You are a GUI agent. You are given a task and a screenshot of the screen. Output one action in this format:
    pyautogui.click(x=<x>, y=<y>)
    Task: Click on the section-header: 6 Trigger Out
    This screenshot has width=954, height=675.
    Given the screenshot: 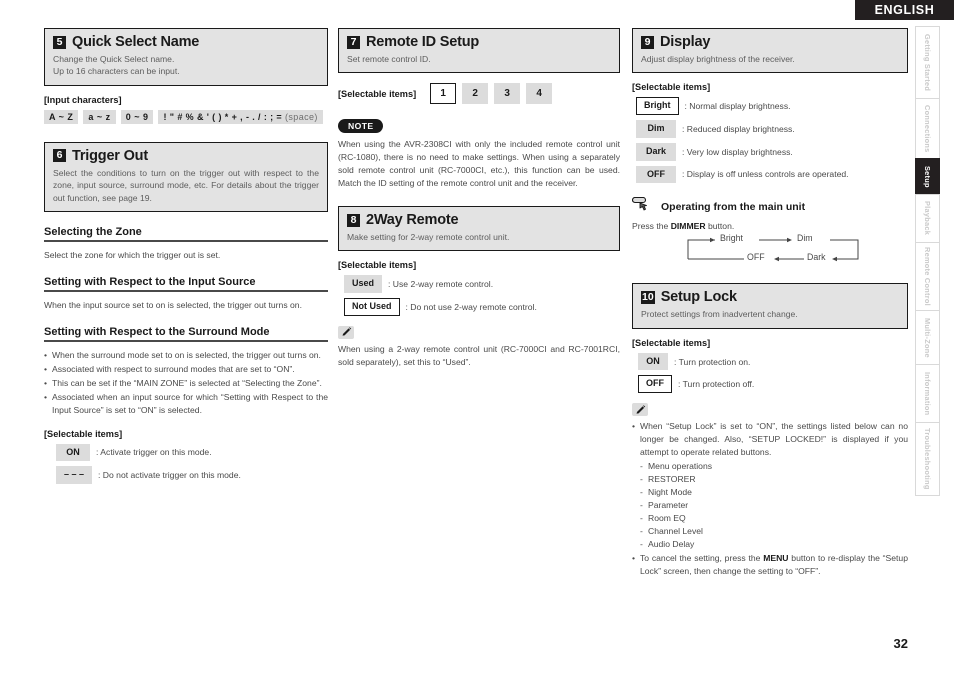 What is the action you would take?
    pyautogui.click(x=186, y=156)
    